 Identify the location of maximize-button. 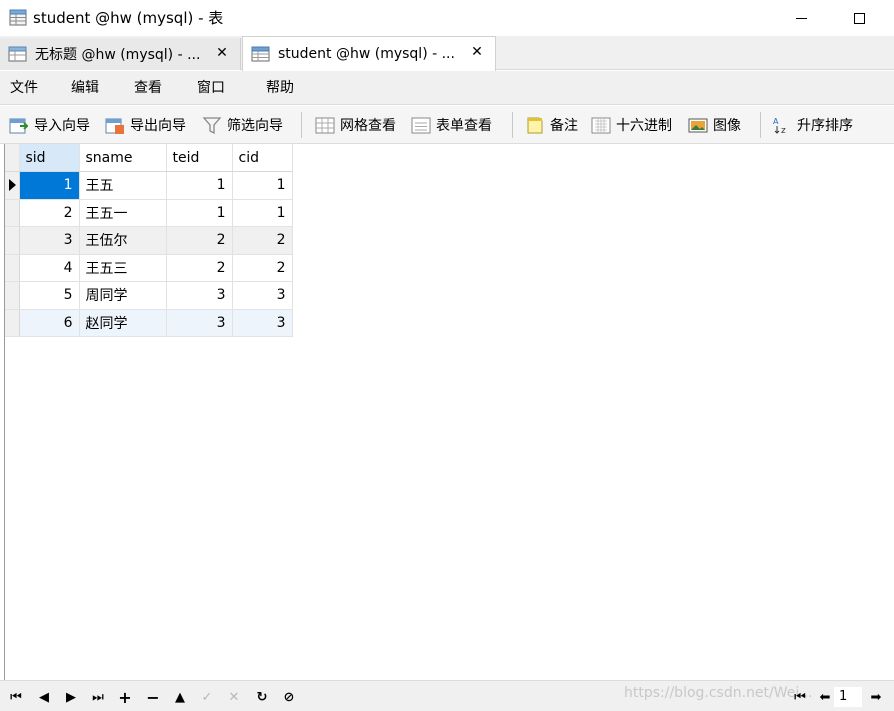
(859, 18).